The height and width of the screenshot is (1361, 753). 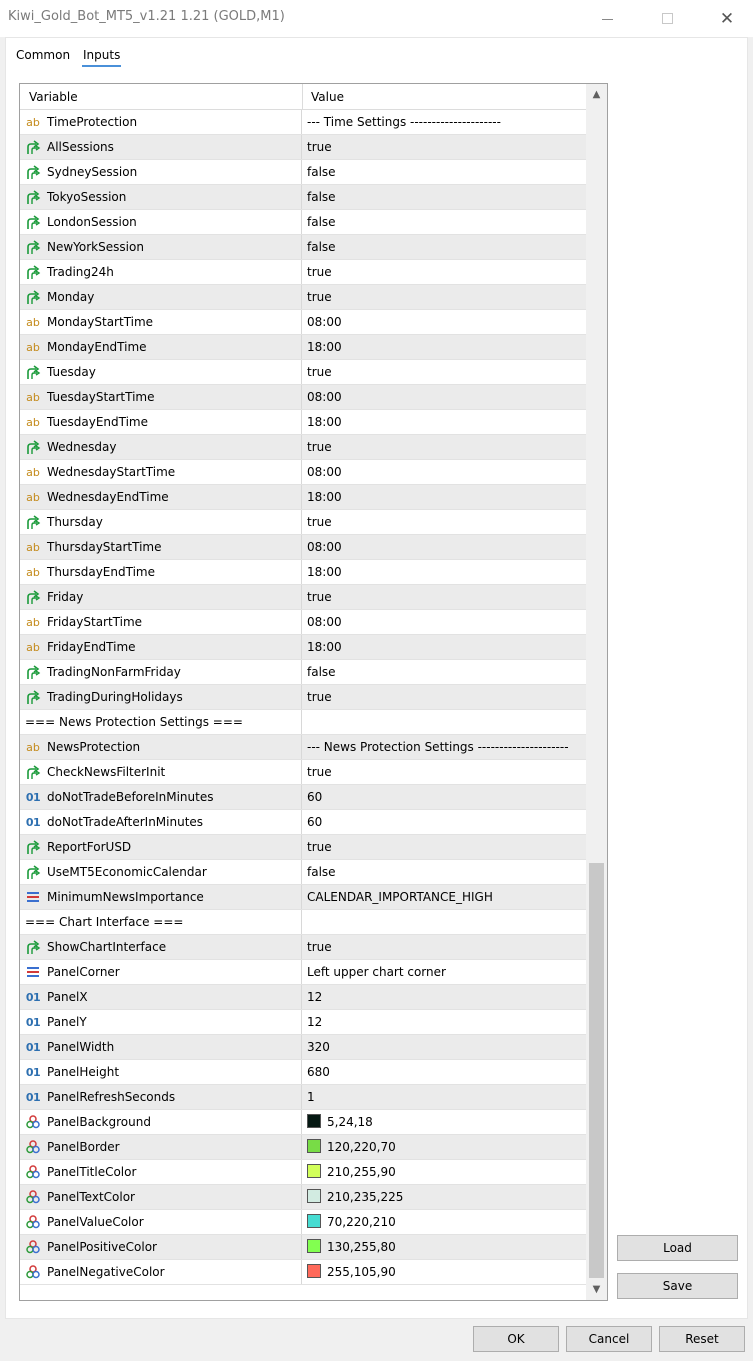 What do you see at coordinates (516, 1339) in the screenshot?
I see `ok-button: OK` at bounding box center [516, 1339].